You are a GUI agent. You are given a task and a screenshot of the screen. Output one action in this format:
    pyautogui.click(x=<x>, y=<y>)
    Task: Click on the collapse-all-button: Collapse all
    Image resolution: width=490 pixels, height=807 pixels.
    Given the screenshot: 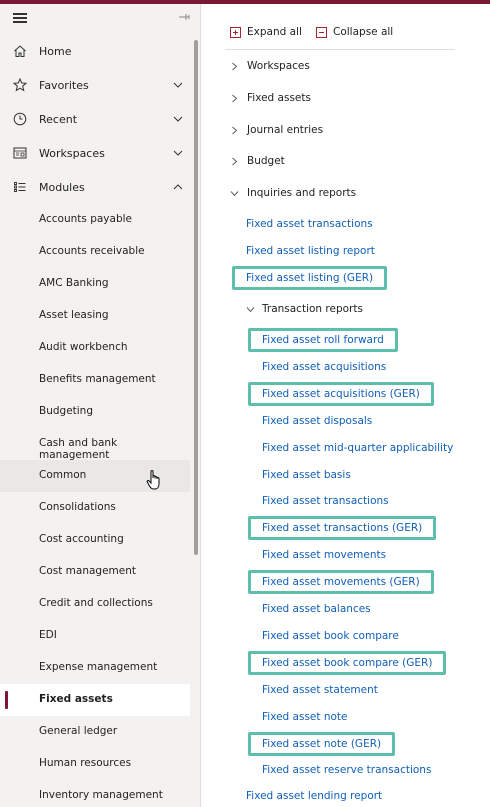 What is the action you would take?
    pyautogui.click(x=354, y=32)
    